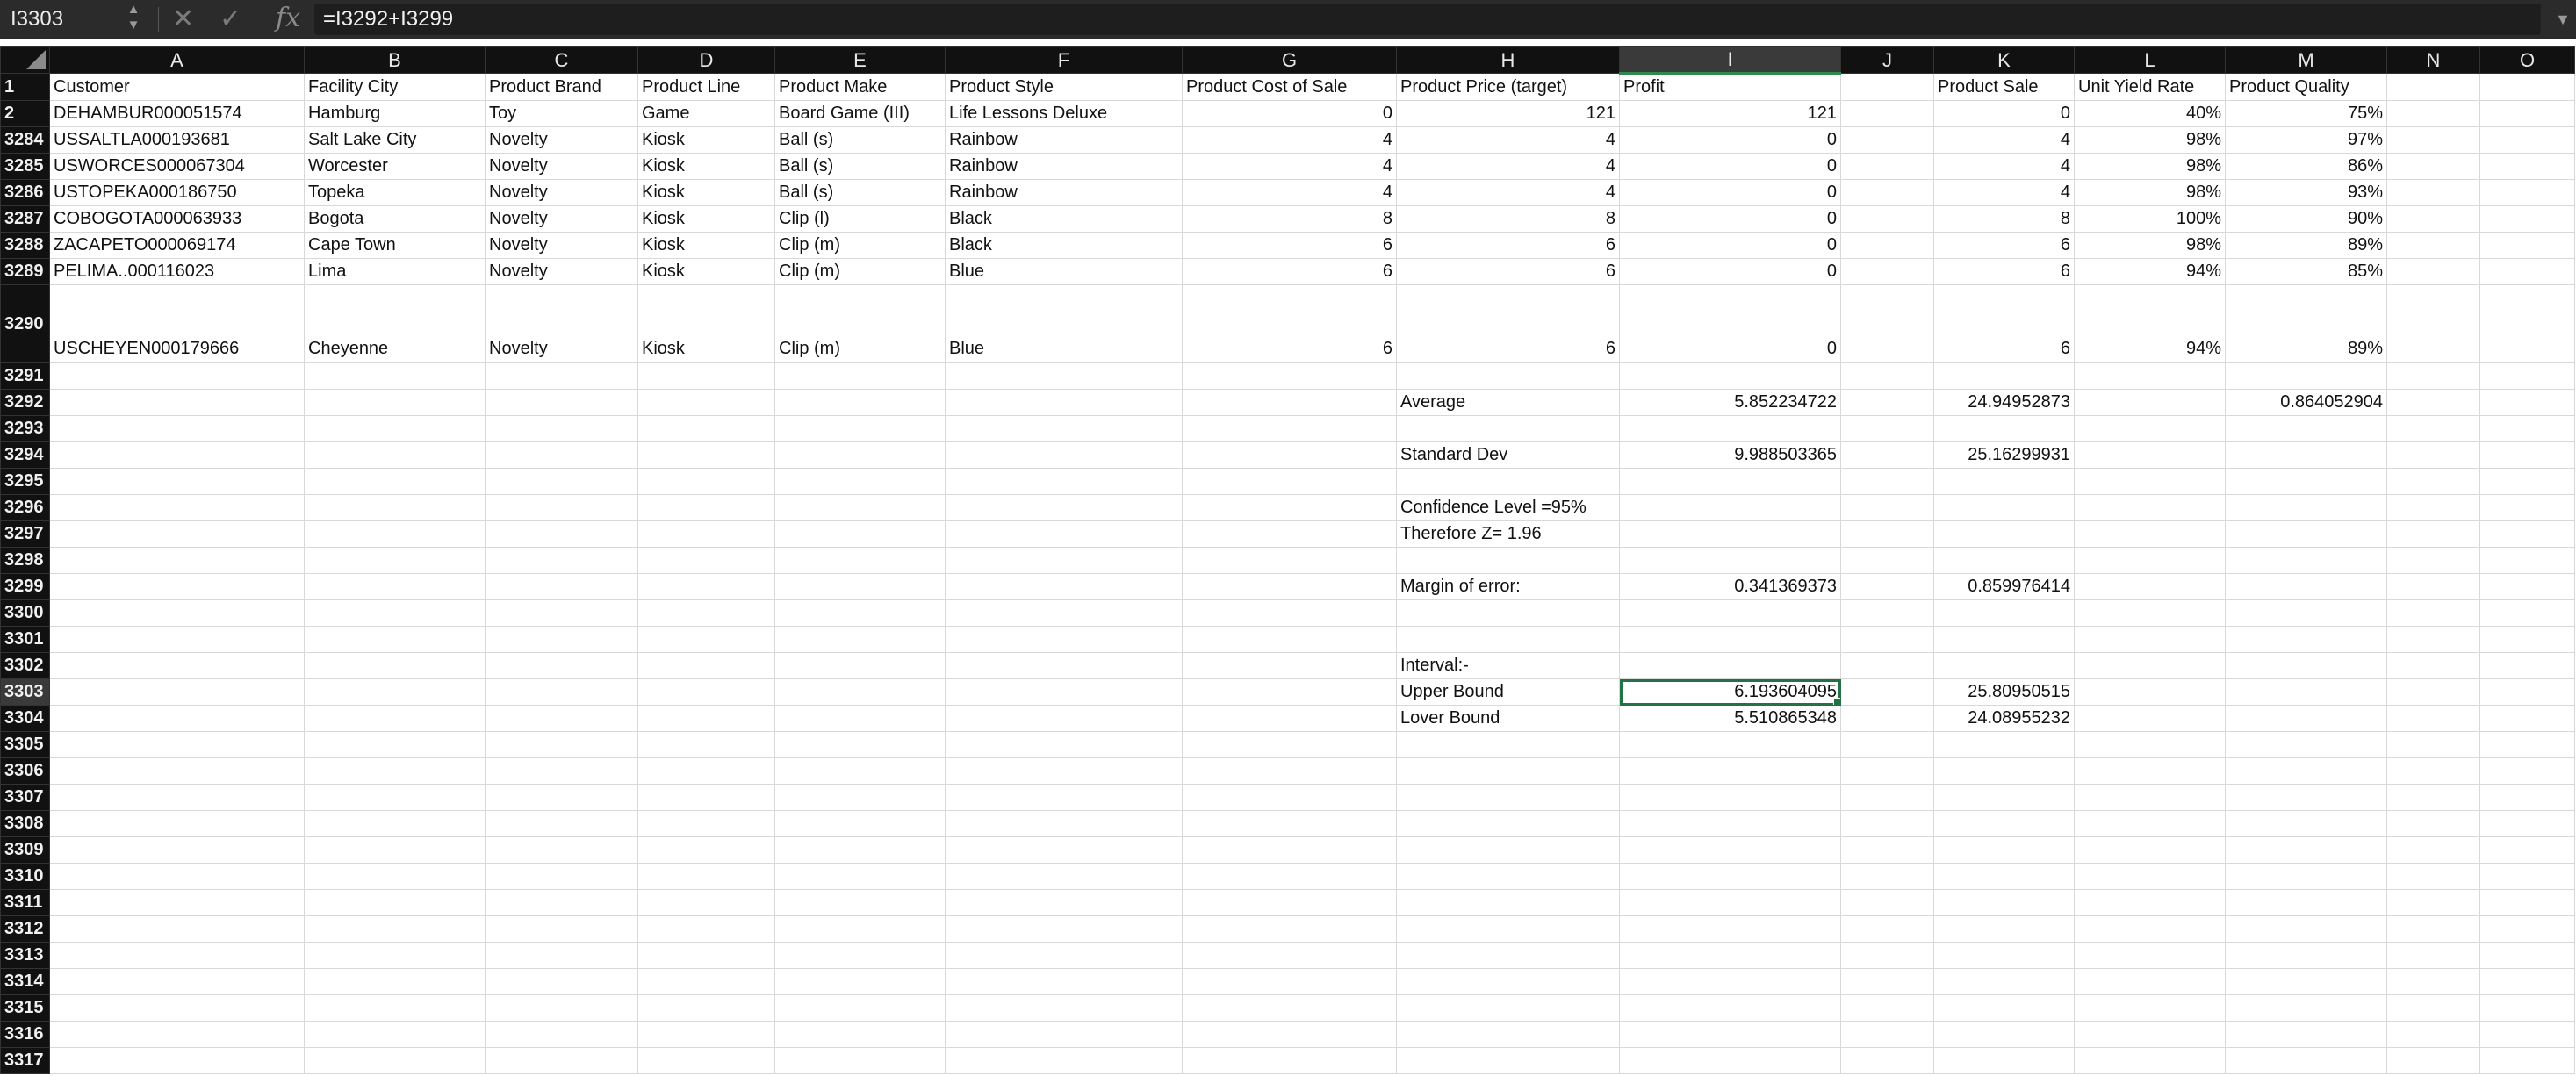 Image resolution: width=2576 pixels, height=1076 pixels. What do you see at coordinates (1730, 140) in the screenshot?
I see `cell-i3284: 0` at bounding box center [1730, 140].